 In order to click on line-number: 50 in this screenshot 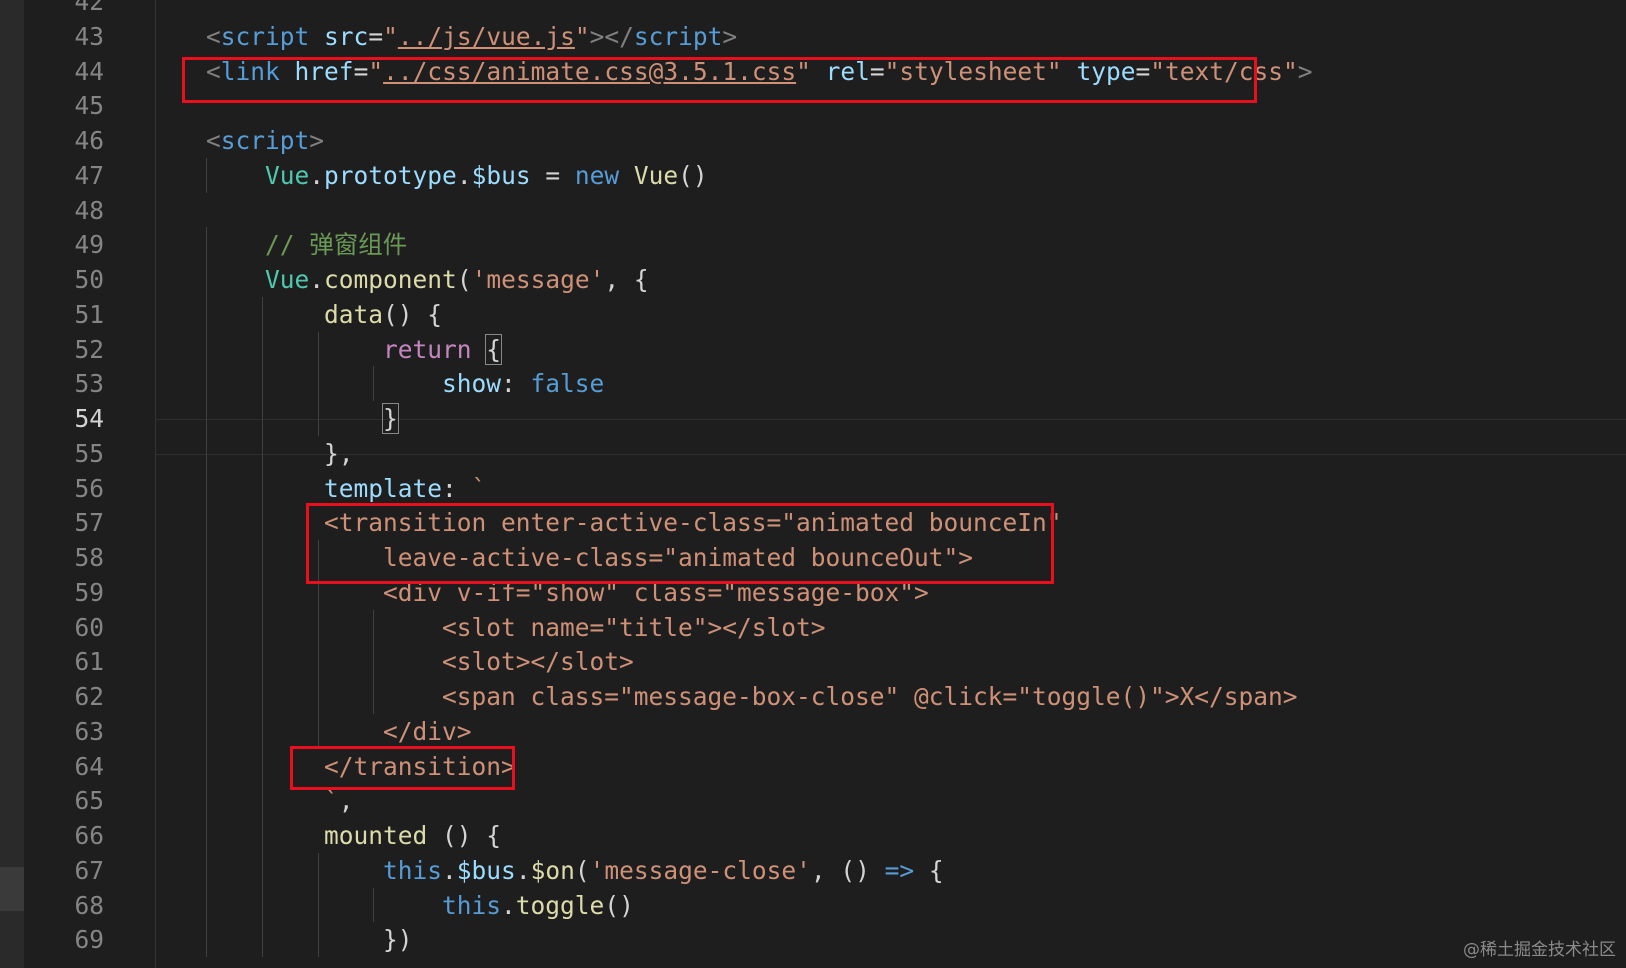, I will do `click(89, 279)`.